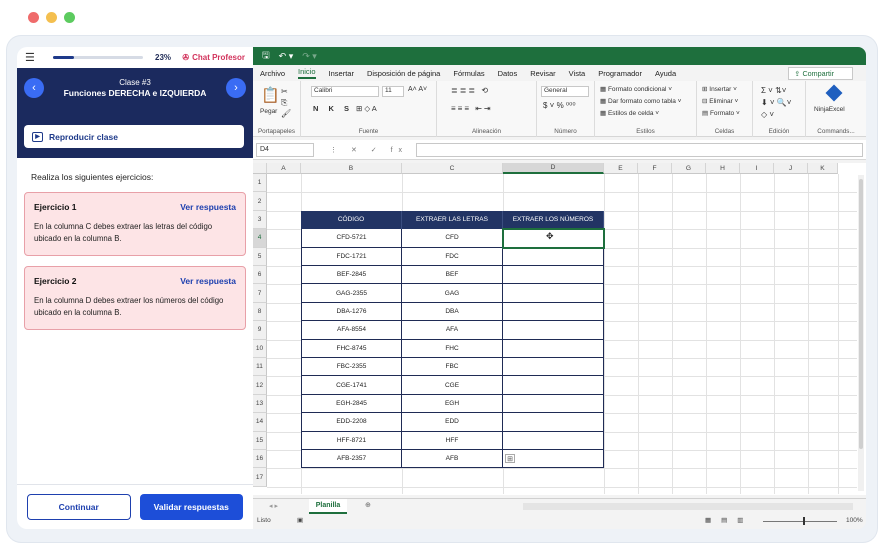  I want to click on continue-button: Continuar, so click(79, 507).